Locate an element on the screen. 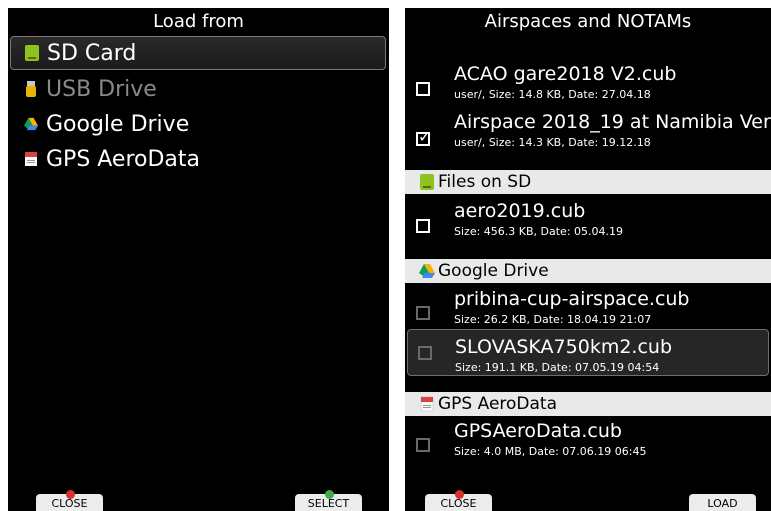 Image resolution: width=771 pixels, height=511 pixels. file-meta: user/, Size: 14.3 KB, Date: 19.12.18 is located at coordinates (552, 142).